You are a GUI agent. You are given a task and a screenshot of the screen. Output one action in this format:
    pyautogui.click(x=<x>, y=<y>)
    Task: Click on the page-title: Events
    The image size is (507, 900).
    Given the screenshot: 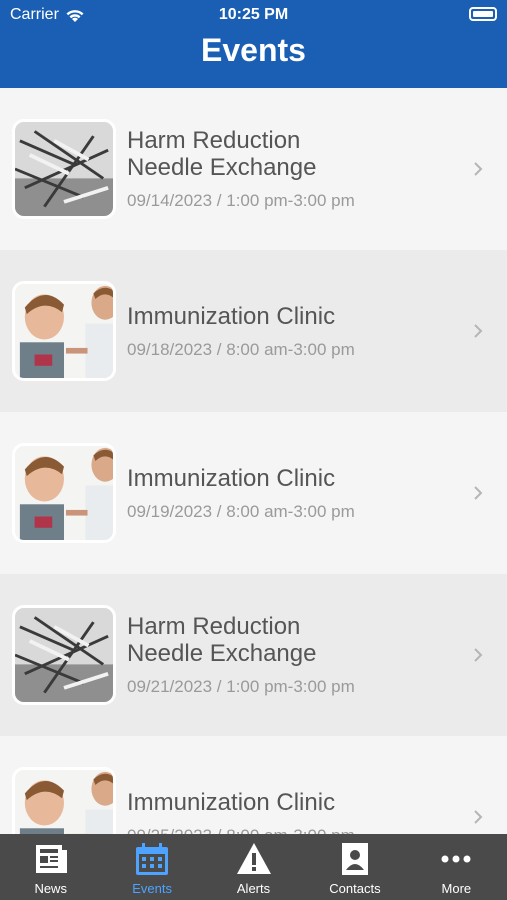 What is the action you would take?
    pyautogui.click(x=253, y=50)
    